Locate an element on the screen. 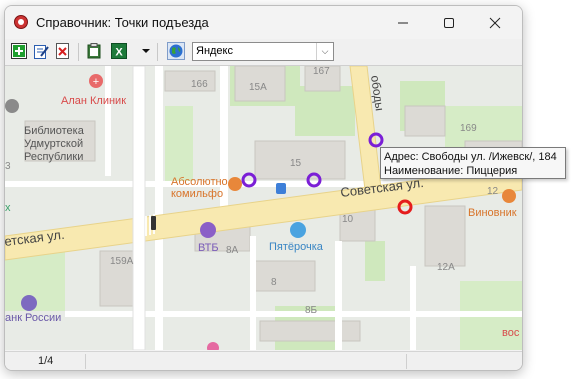  dropdown-arrow-button is located at coordinates (146, 51).